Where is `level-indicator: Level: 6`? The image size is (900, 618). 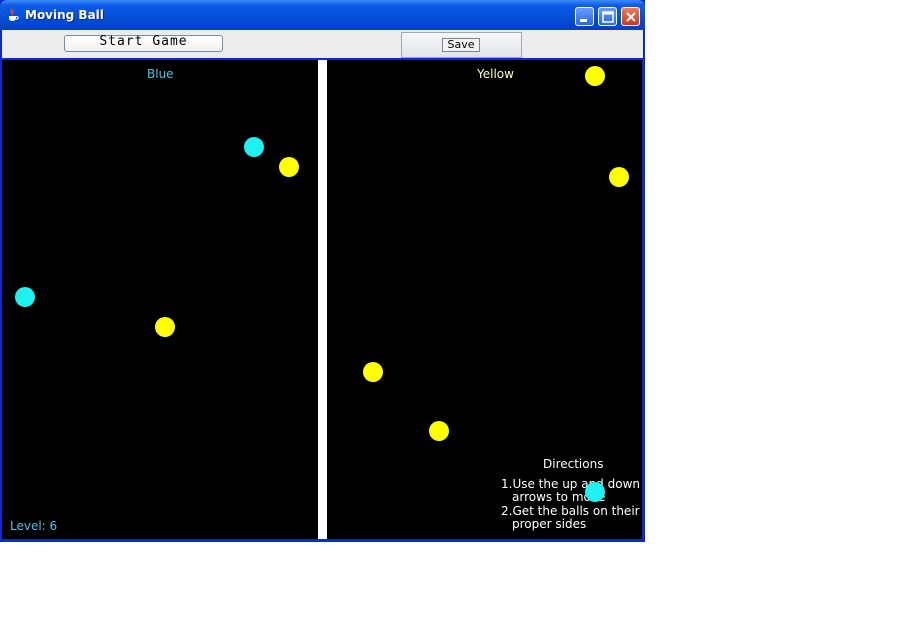 level-indicator: Level: 6 is located at coordinates (34, 526).